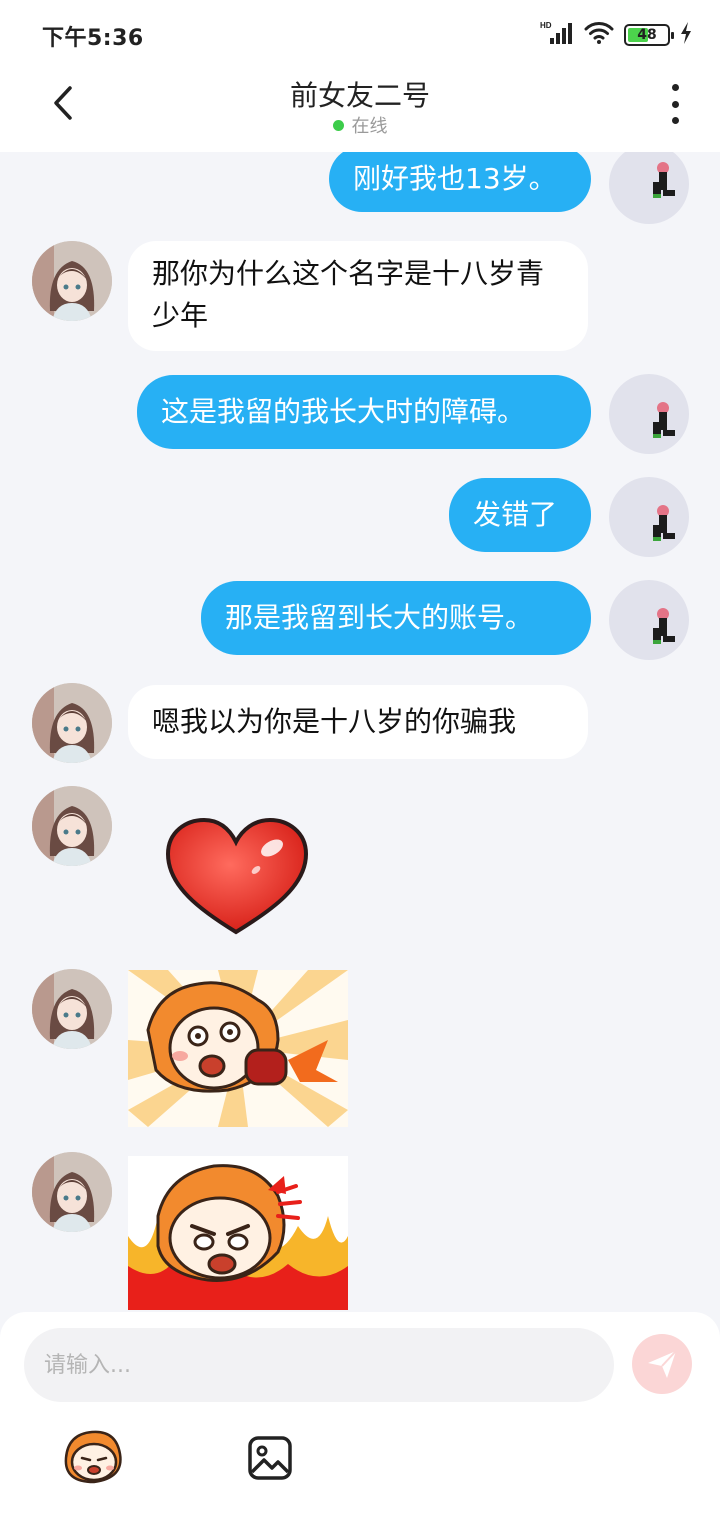  I want to click on outgoing-message-bubble: 发错了, so click(520, 515).